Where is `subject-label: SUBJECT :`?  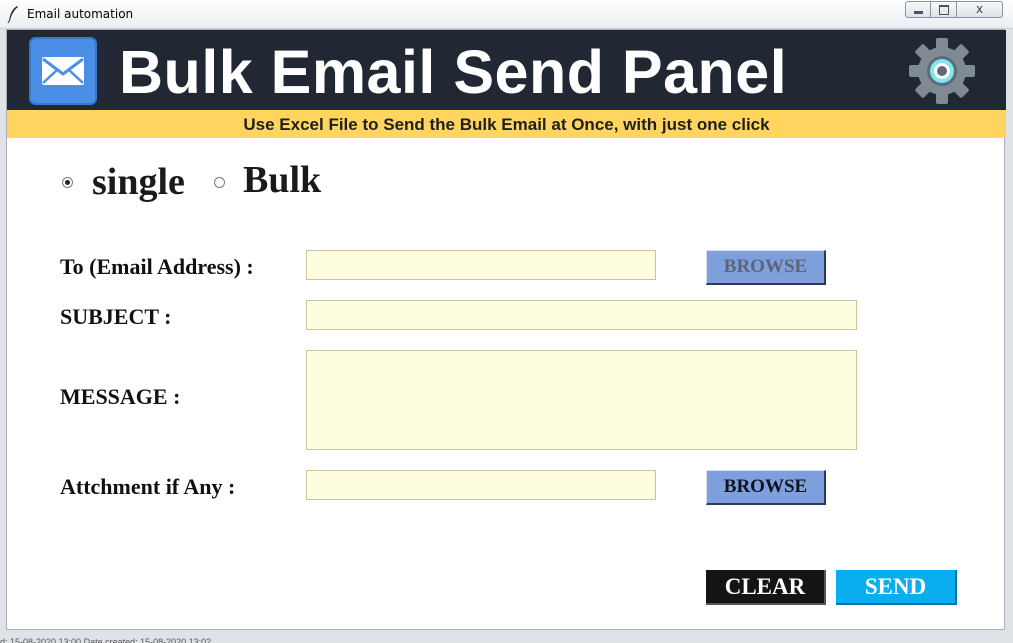
subject-label: SUBJECT : is located at coordinates (116, 316).